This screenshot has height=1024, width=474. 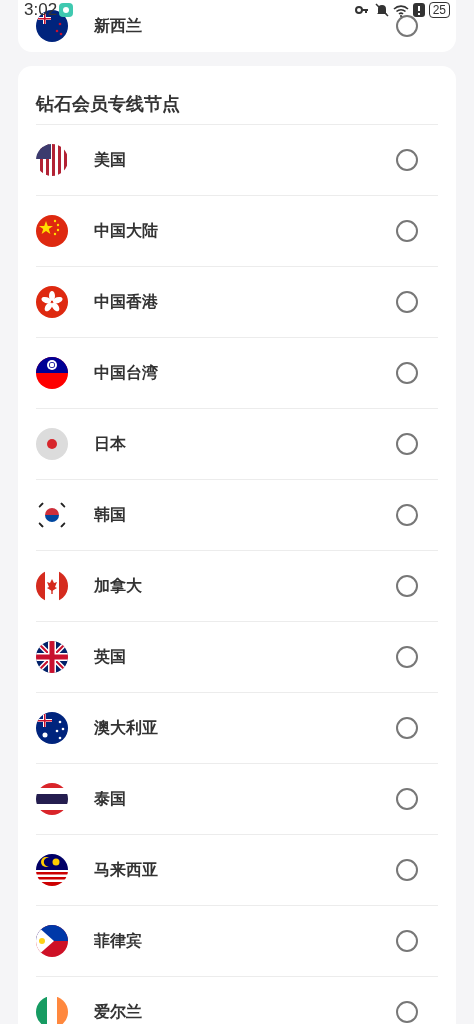 I want to click on server-name: 泰国, so click(x=110, y=799).